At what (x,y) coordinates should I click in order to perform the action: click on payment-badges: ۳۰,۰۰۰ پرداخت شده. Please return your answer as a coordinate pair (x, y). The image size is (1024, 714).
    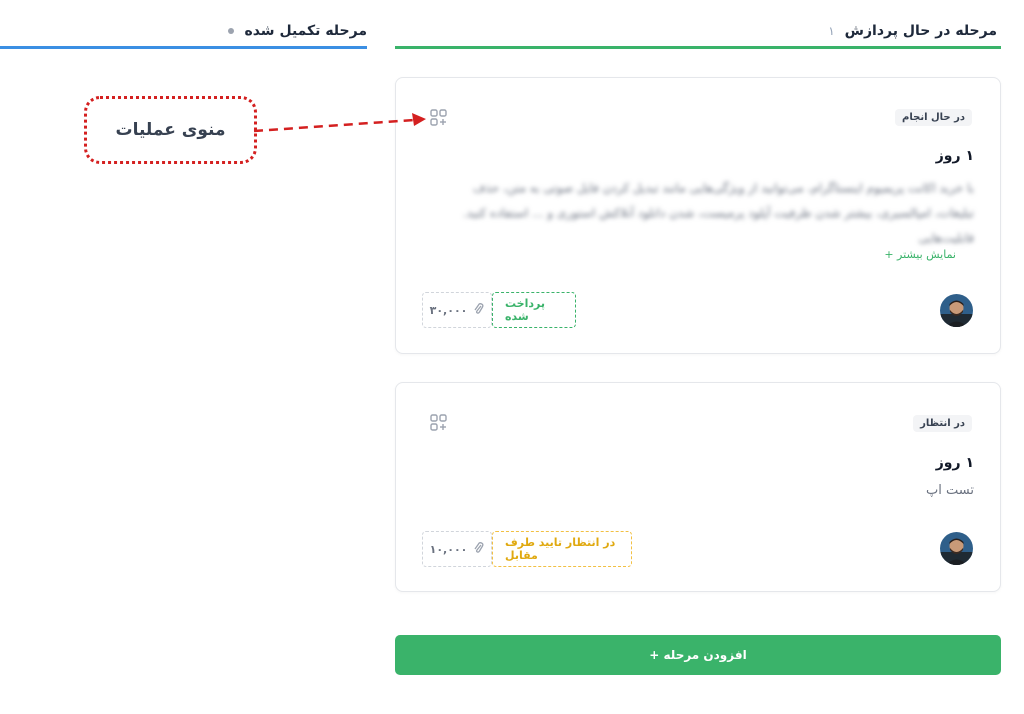
    Looking at the image, I should click on (499, 310).